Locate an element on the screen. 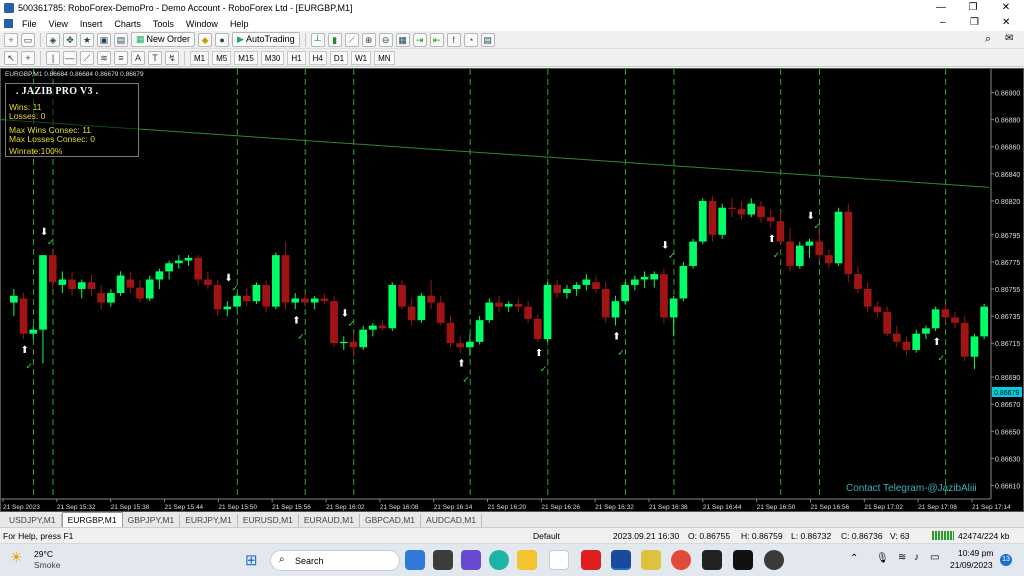 Image resolution: width=1024 pixels, height=576 pixels. periods-icon: ◔ is located at coordinates (470, 39).